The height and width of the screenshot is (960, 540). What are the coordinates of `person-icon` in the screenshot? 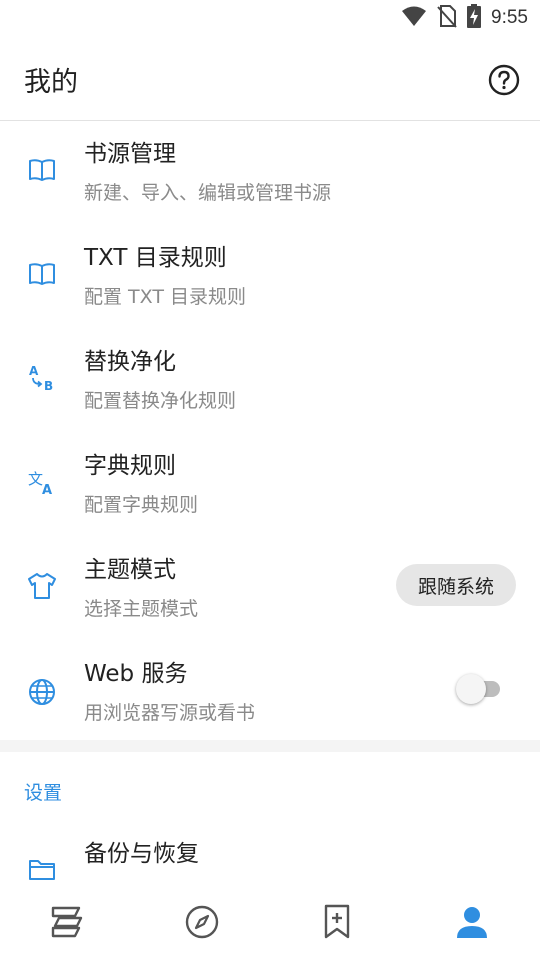 It's located at (472, 924).